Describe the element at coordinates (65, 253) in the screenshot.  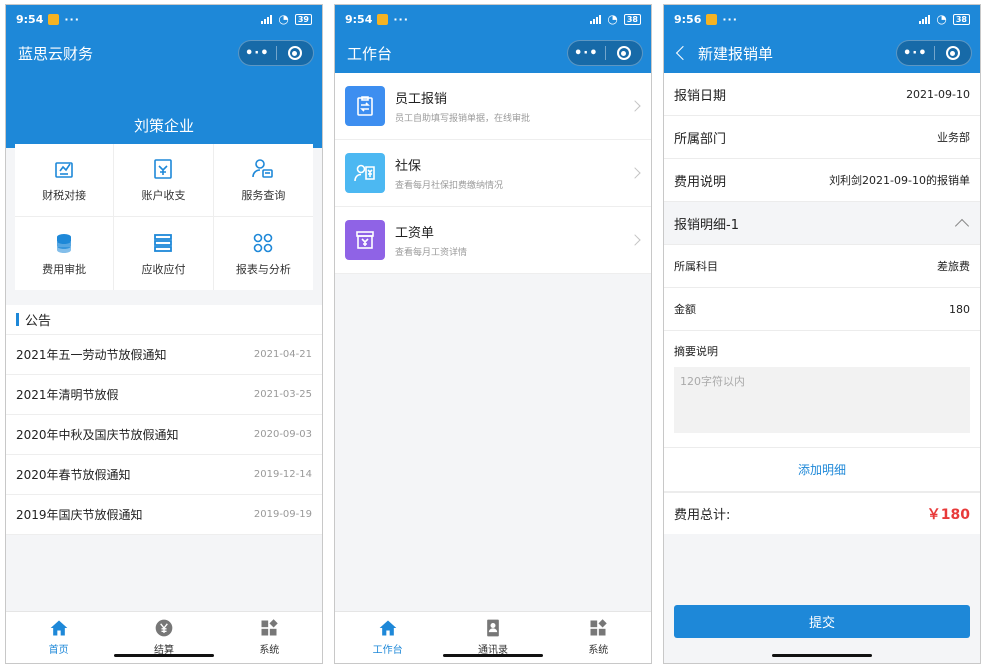
I see `grid-item-expense: 费用审批` at that location.